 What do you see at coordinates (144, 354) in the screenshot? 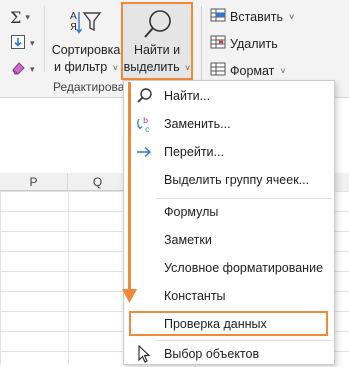
I see `pointer-icon` at bounding box center [144, 354].